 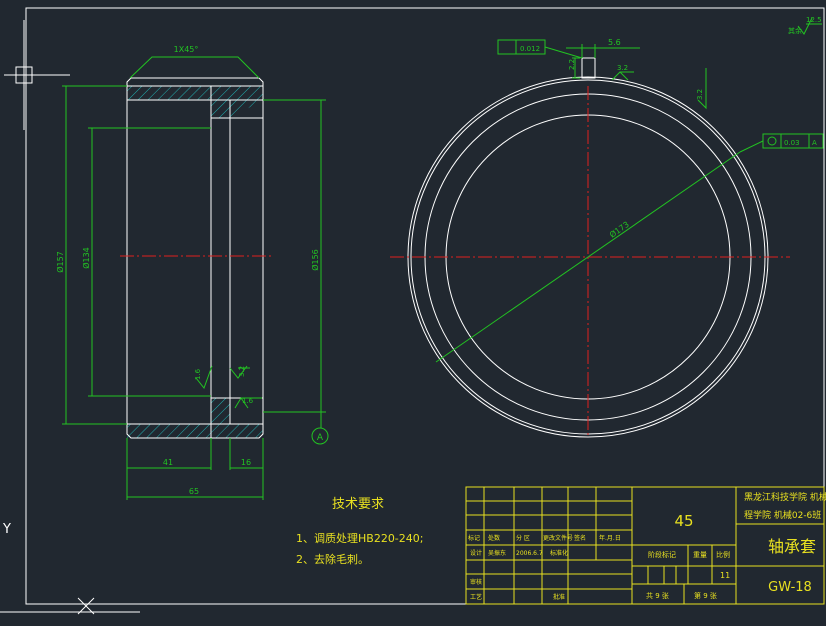 What do you see at coordinates (610, 538) in the screenshot?
I see `svg-text: 年.月.日` at bounding box center [610, 538].